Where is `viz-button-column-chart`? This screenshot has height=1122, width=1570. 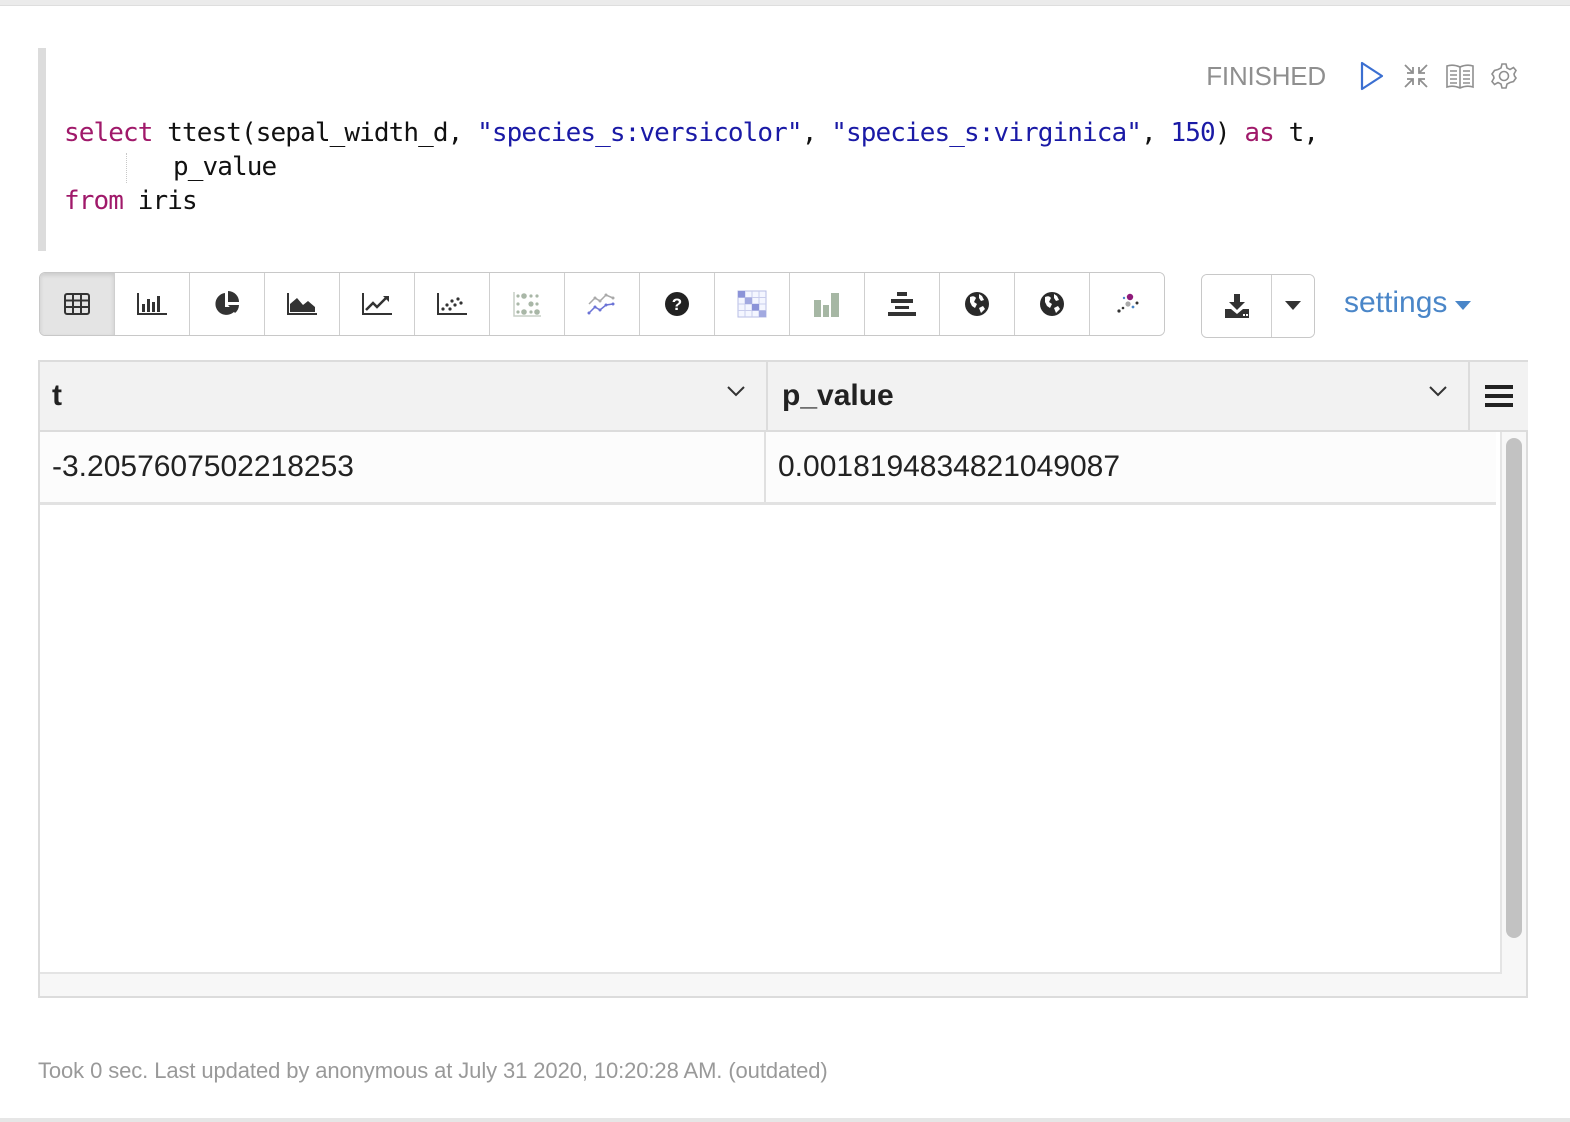
viz-button-column-chart is located at coordinates (827, 304).